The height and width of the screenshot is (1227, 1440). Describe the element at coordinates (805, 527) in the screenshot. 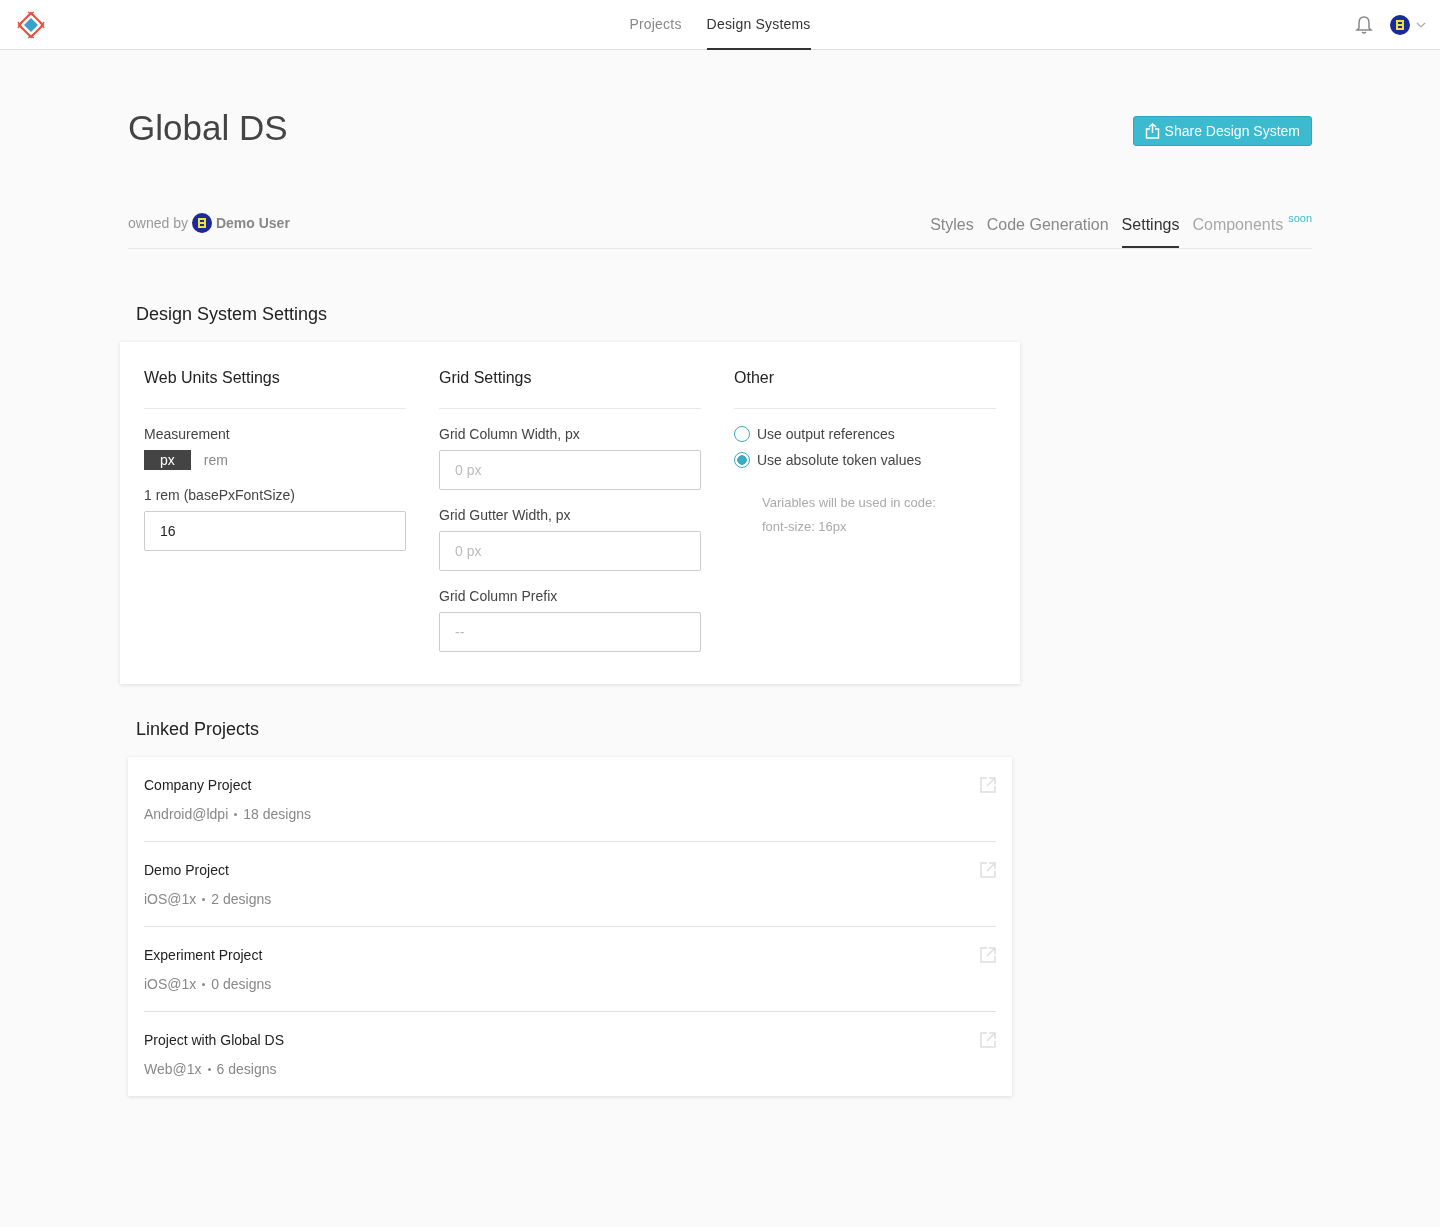

I see `hint-text: font-size: 16px` at that location.